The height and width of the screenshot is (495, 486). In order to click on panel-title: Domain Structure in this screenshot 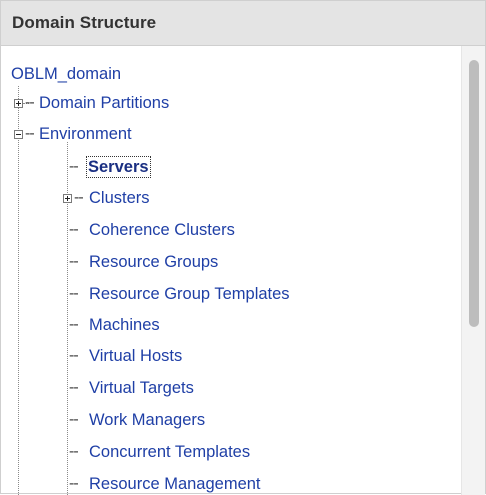, I will do `click(84, 22)`.